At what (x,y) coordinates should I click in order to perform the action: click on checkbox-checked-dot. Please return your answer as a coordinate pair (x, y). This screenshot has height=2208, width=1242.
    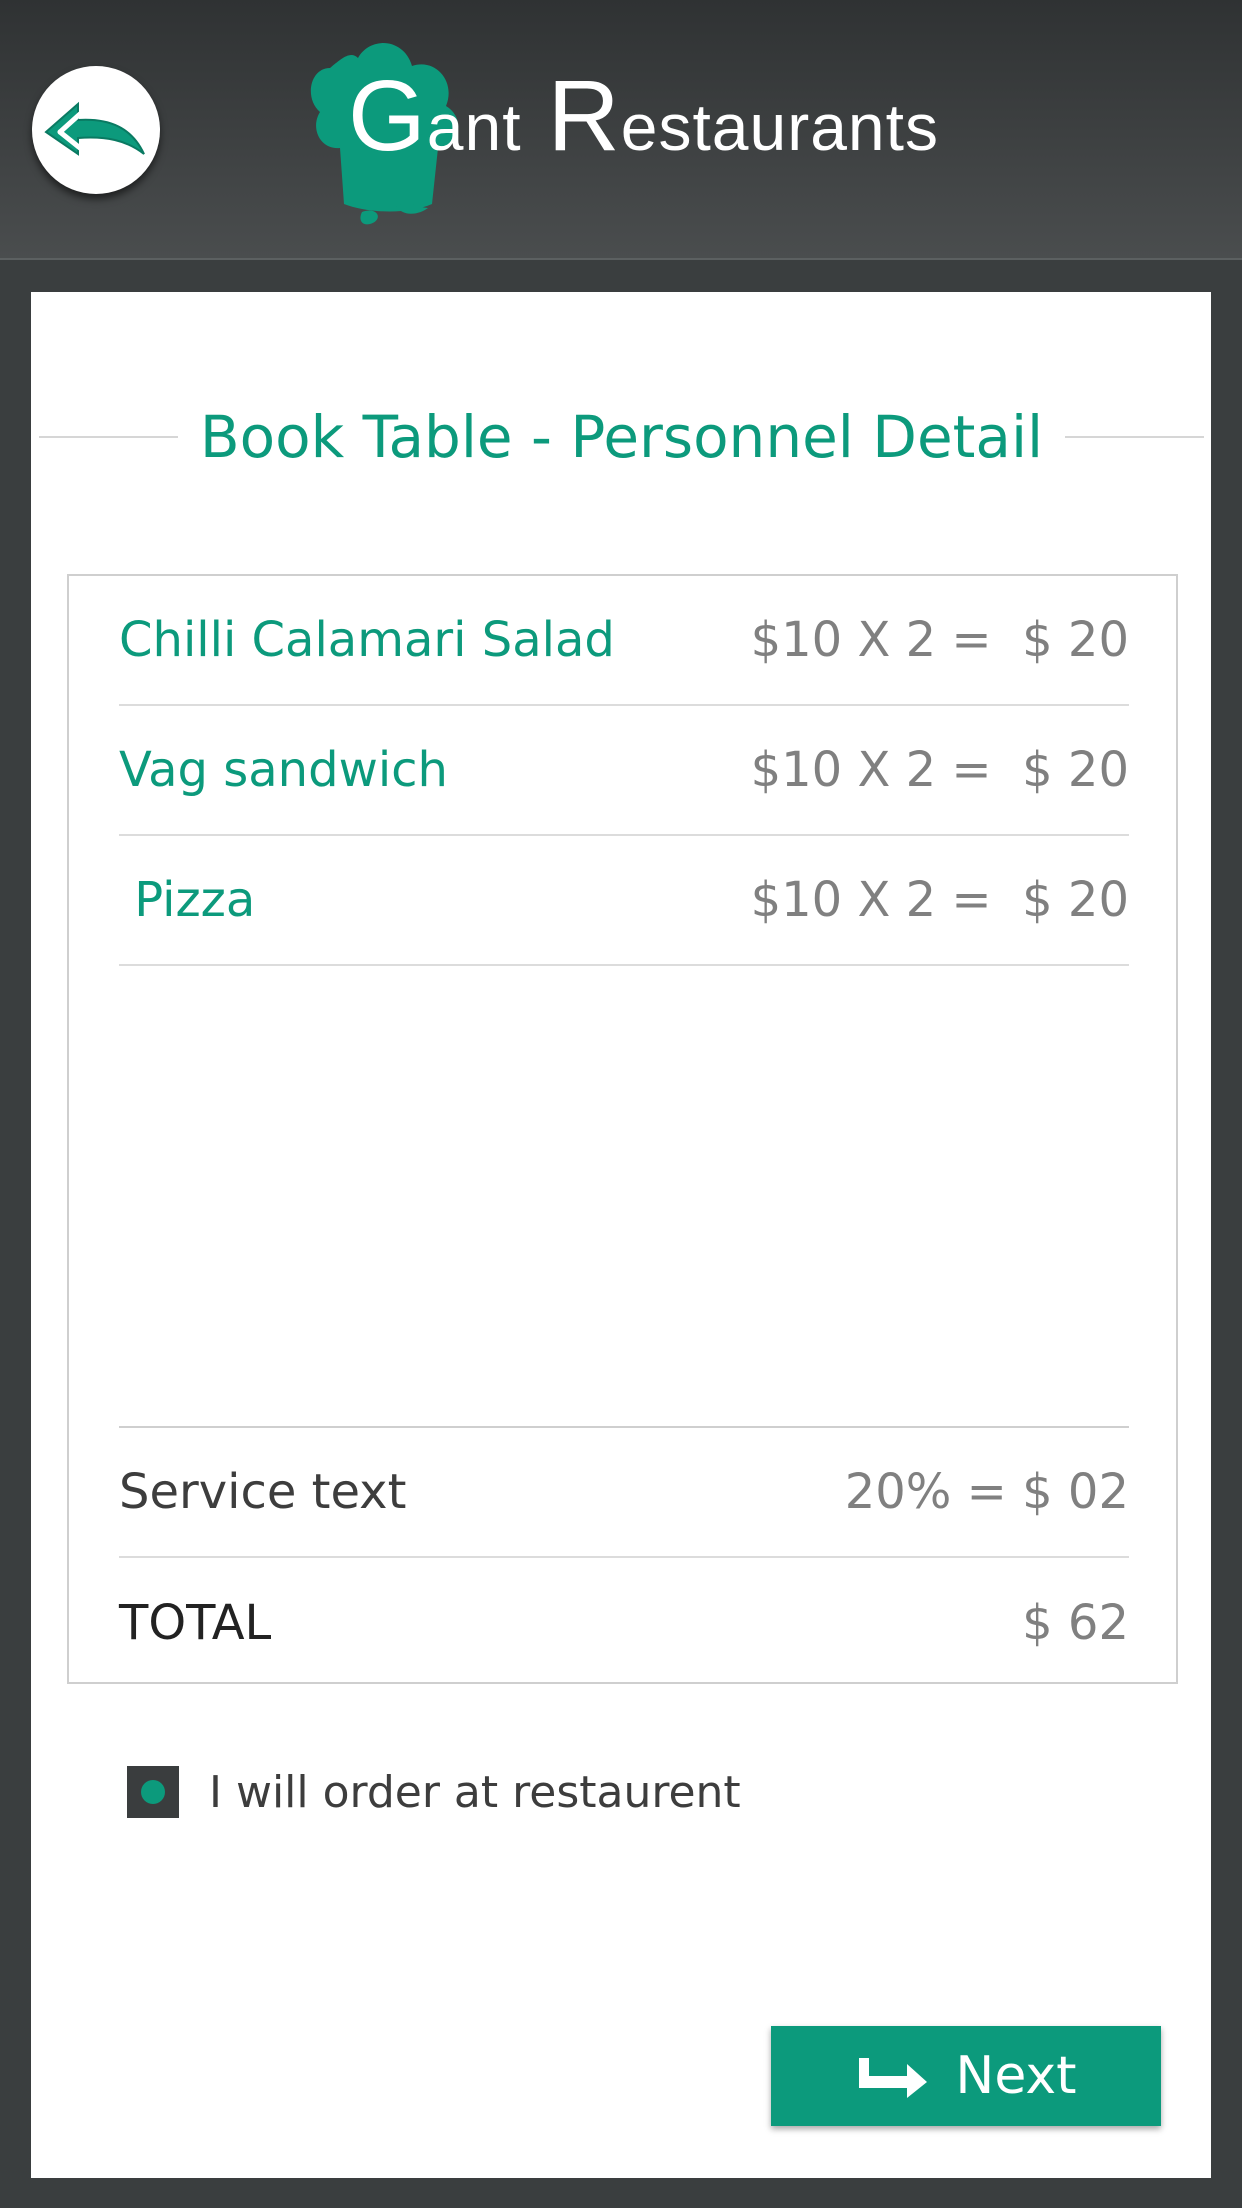
    Looking at the image, I should click on (153, 1792).